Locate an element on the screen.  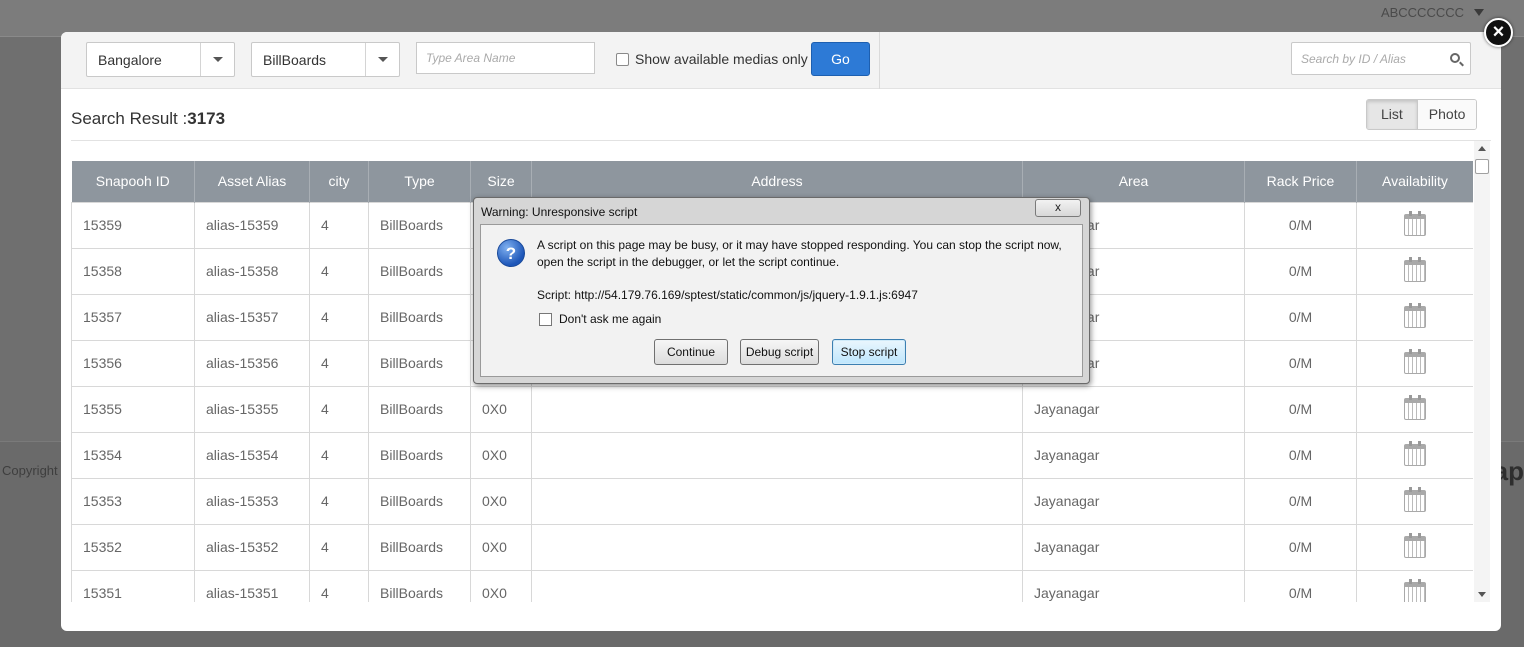
id-alias-search is located at coordinates (1381, 58).